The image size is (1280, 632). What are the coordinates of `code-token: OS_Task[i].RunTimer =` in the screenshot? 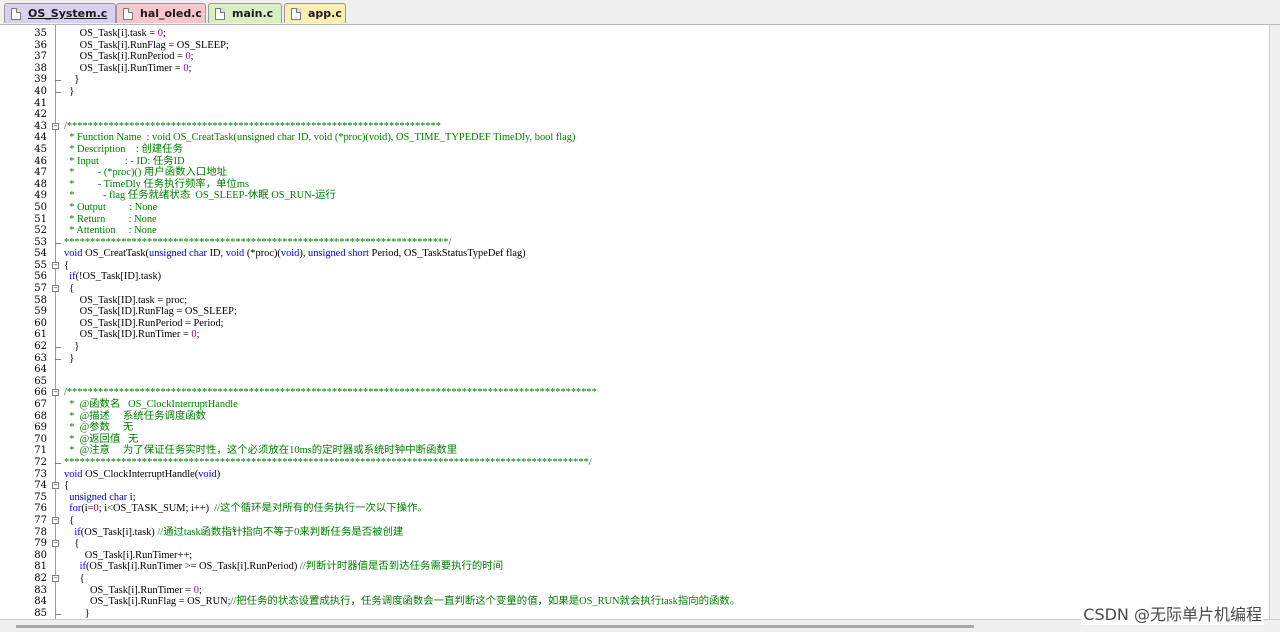 It's located at (129, 590).